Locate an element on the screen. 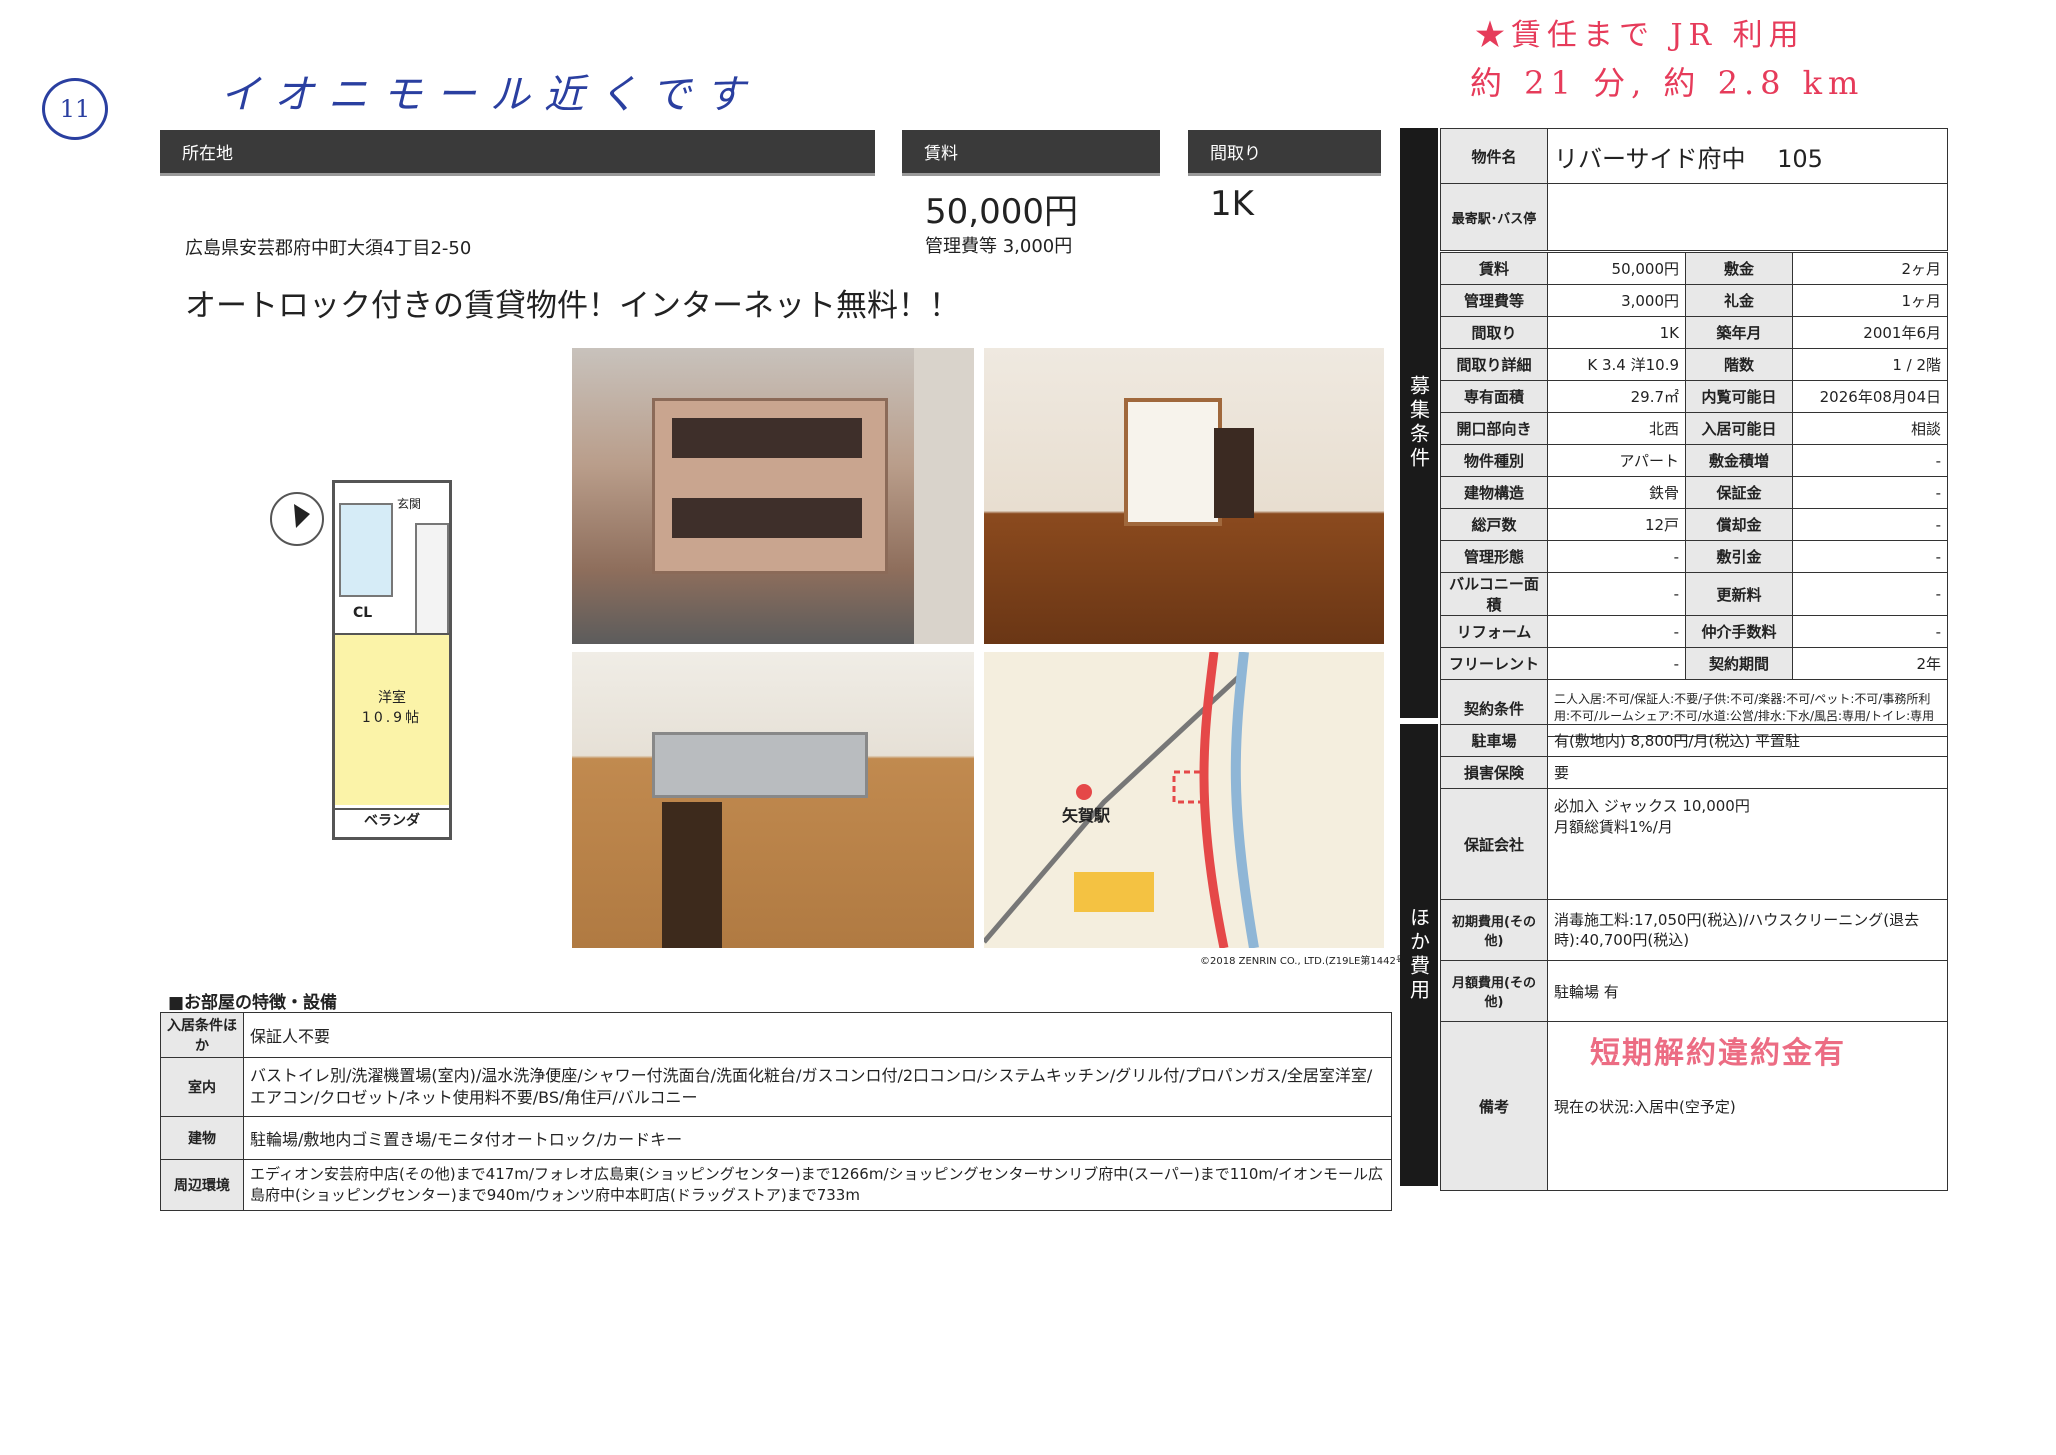 Image resolution: width=2056 pixels, height=1455 pixels. room-label: 洋室 is located at coordinates (392, 698).